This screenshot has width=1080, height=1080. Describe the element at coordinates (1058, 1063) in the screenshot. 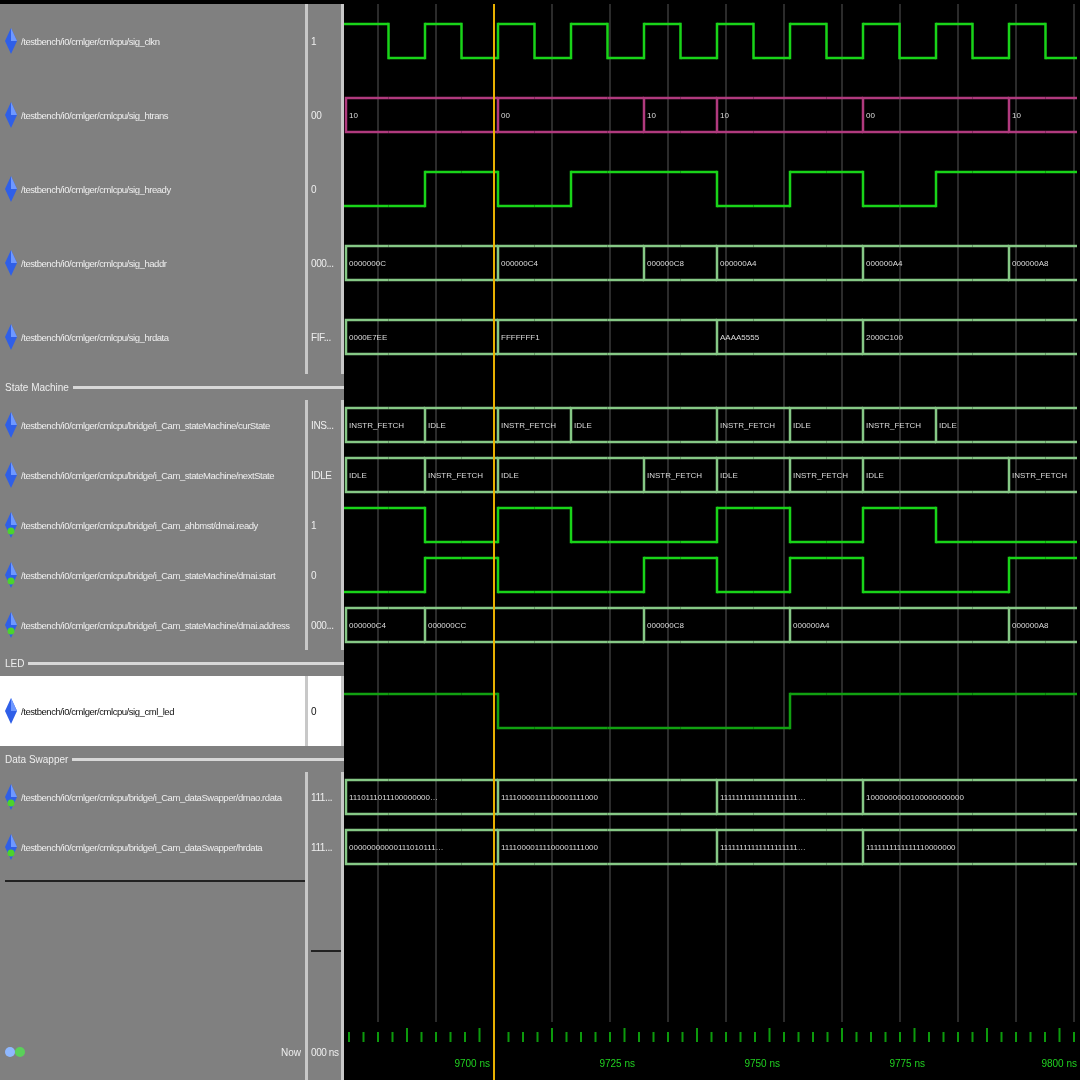

I see `time-label: 9800 ns` at that location.